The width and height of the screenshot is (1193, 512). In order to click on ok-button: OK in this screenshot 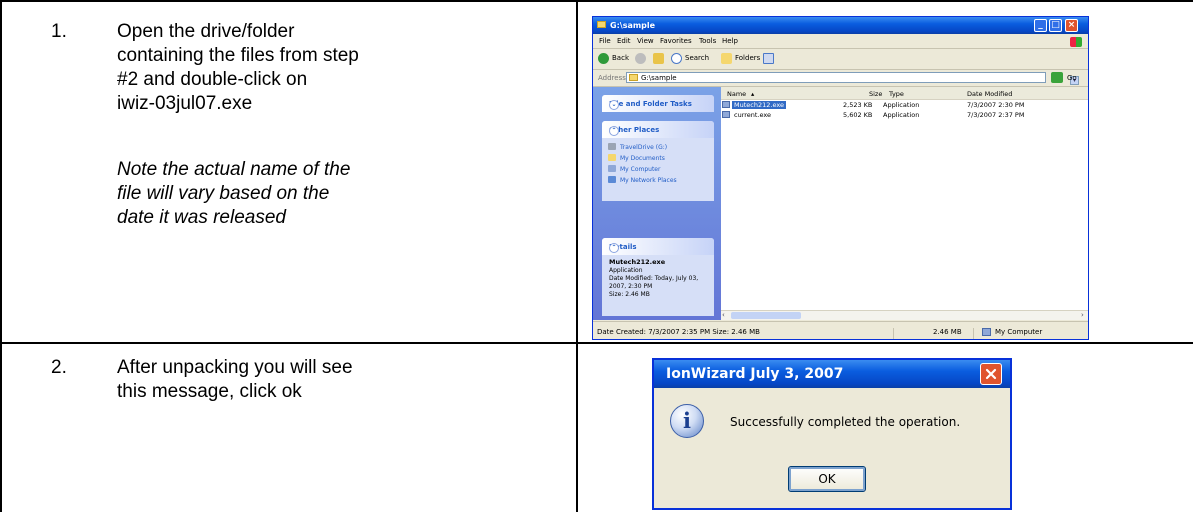, I will do `click(827, 479)`.